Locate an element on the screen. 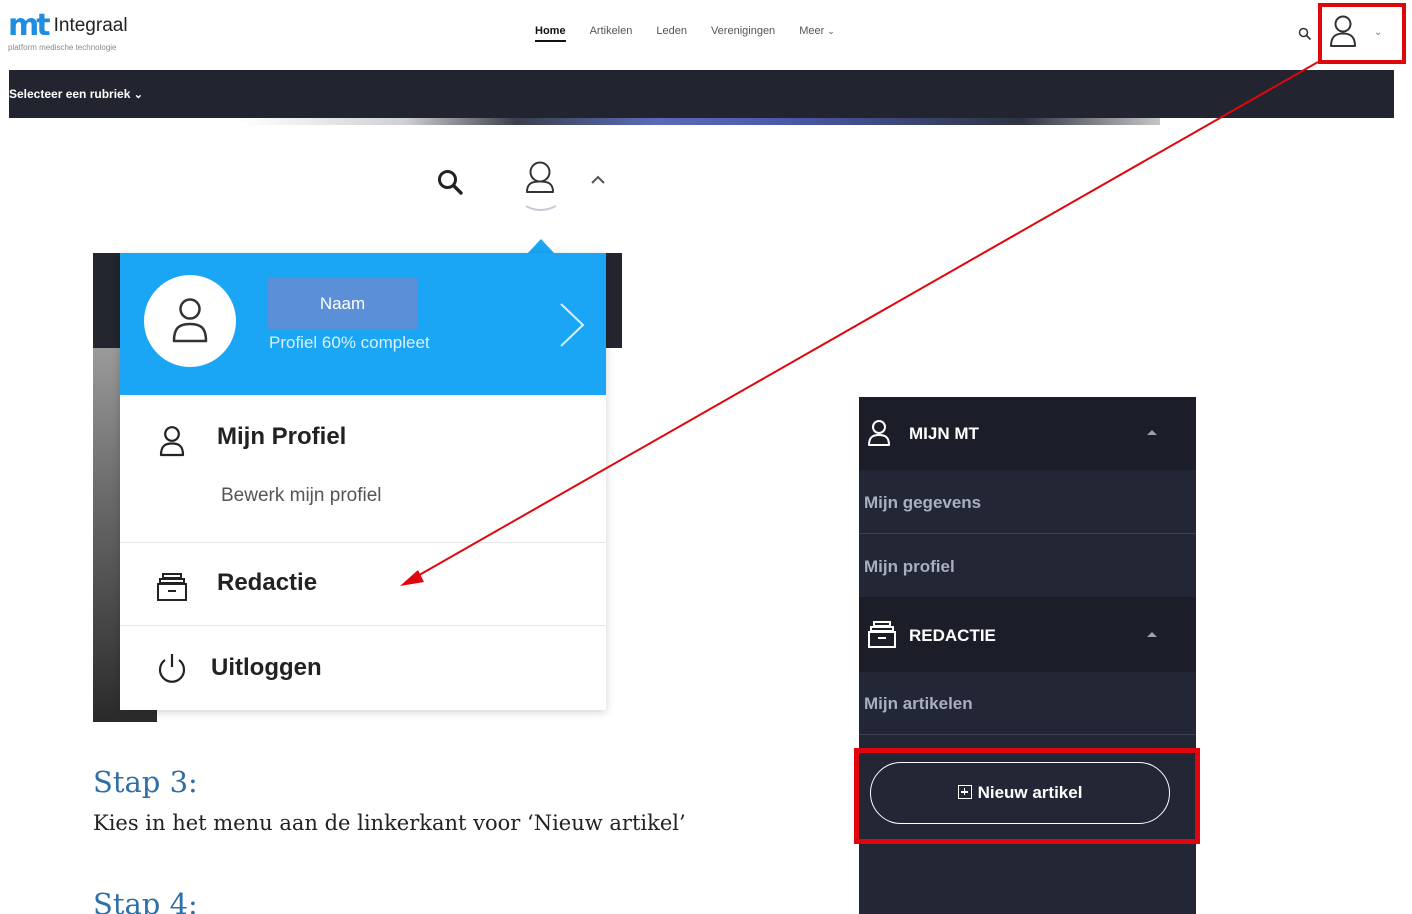 Image resolution: width=1412 pixels, height=914 pixels. nav-meer-label: Meer is located at coordinates (812, 31).